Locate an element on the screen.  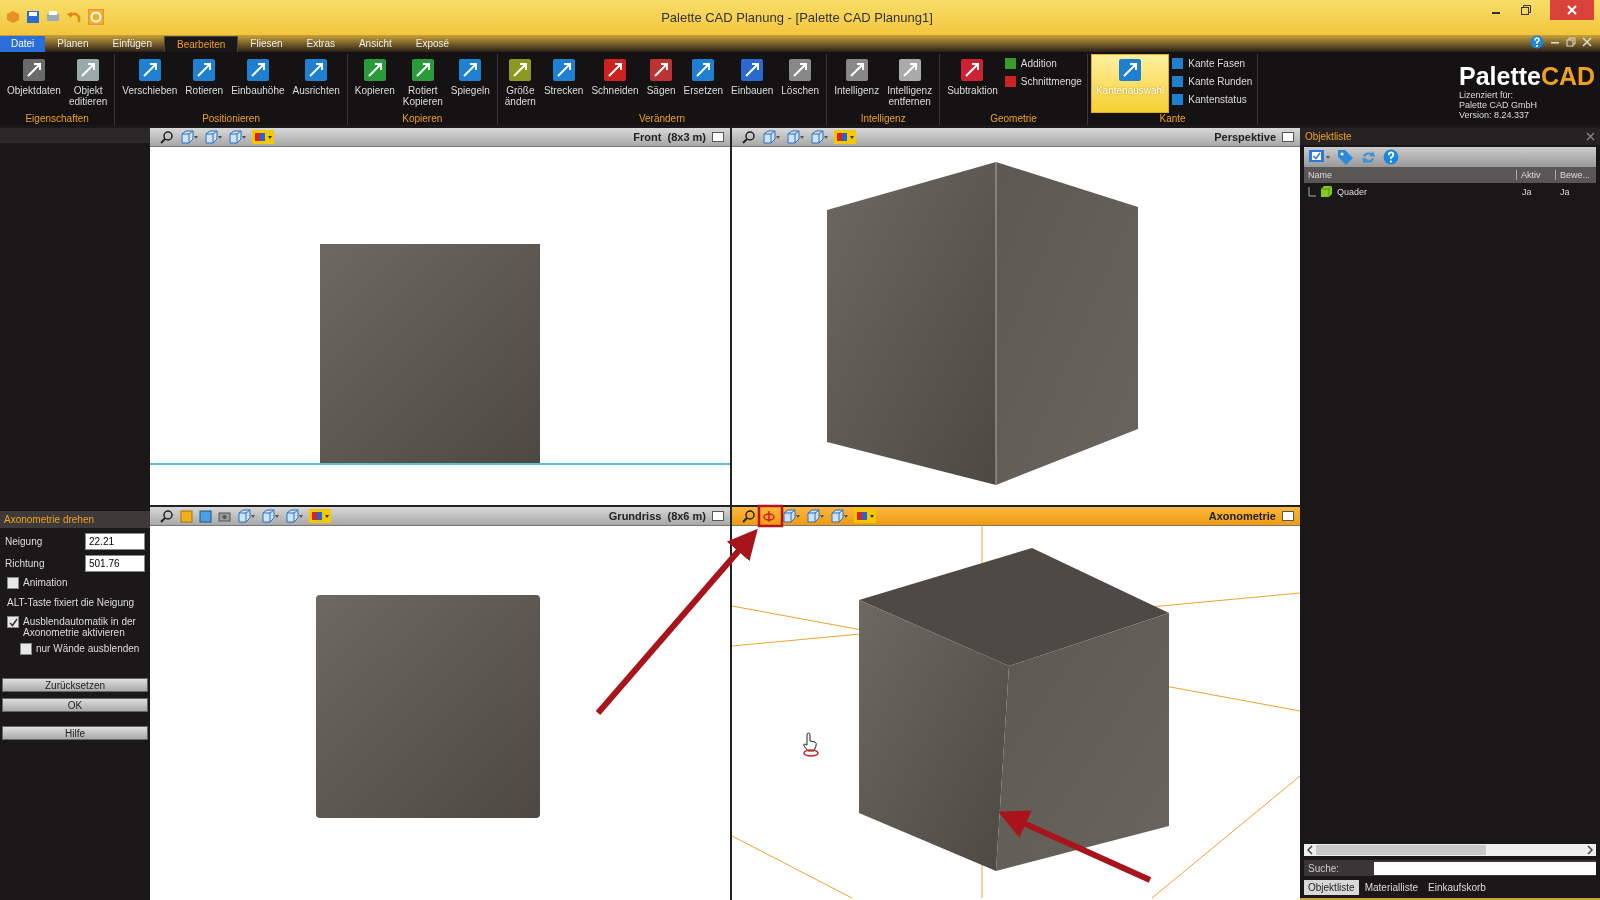
help-icon is located at coordinates (1537, 41).